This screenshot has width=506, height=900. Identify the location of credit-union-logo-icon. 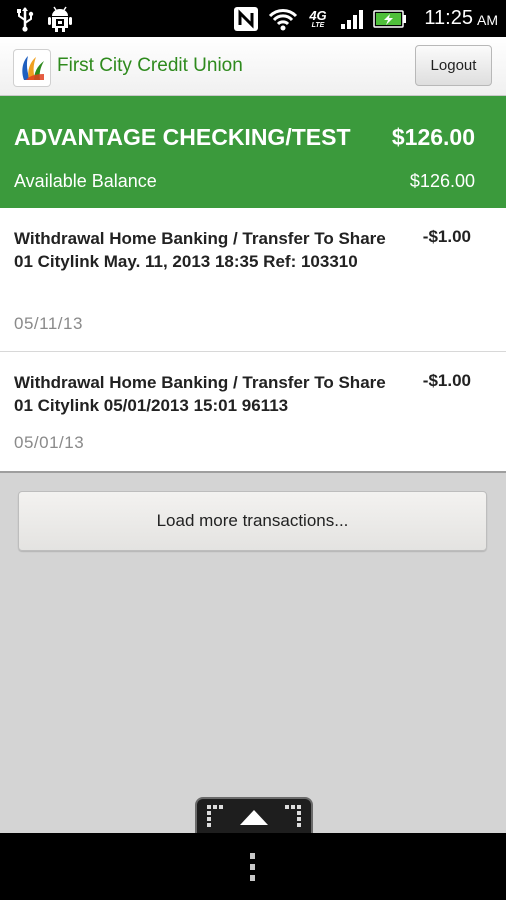
(32, 68).